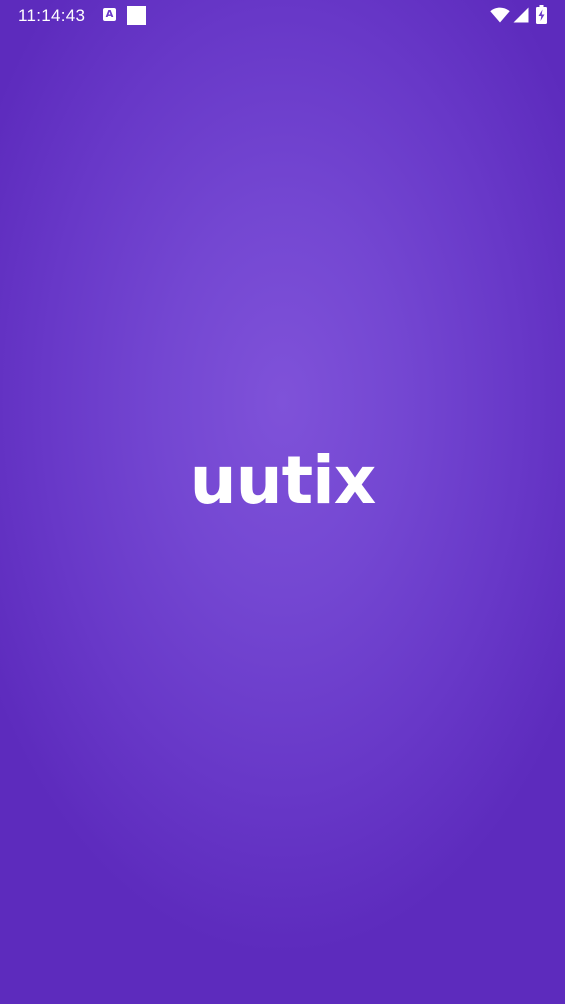 The width and height of the screenshot is (565, 1004). Describe the element at coordinates (282, 16) in the screenshot. I see `status-bar: 11:14:43 A` at that location.